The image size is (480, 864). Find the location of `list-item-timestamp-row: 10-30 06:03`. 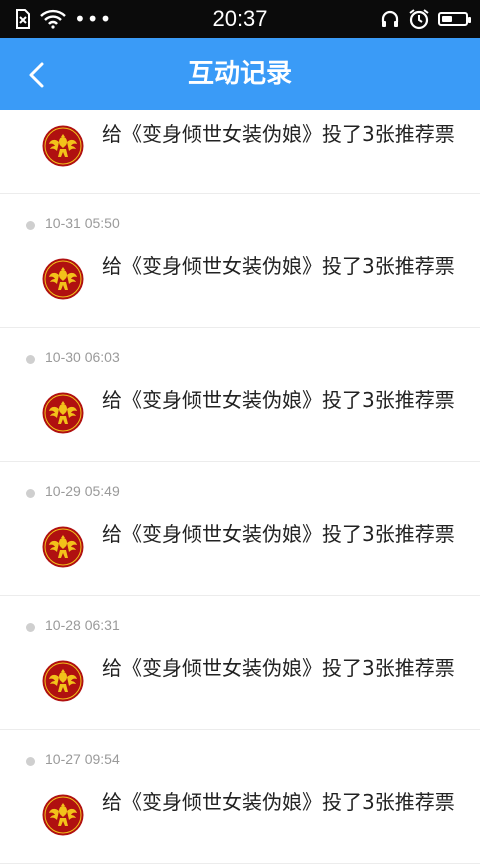

list-item-timestamp-row: 10-30 06:03 is located at coordinates (240, 361).